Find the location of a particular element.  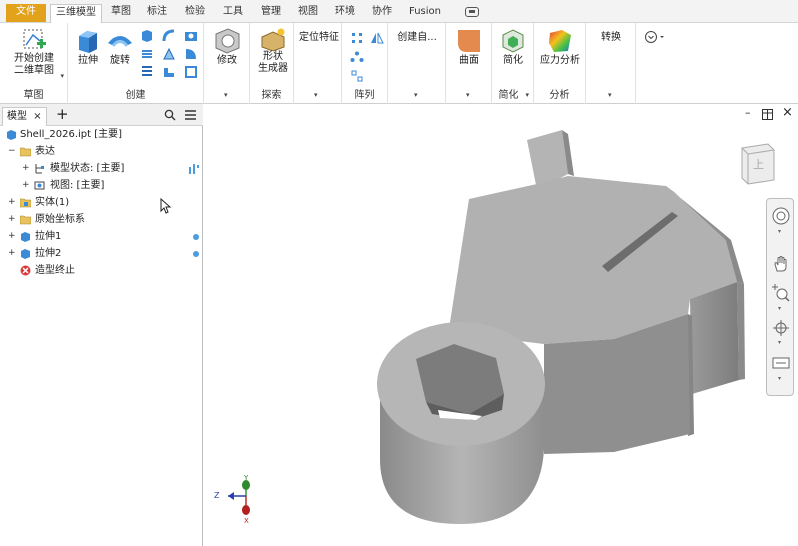

end-of-part-icon is located at coordinates (25, 270).